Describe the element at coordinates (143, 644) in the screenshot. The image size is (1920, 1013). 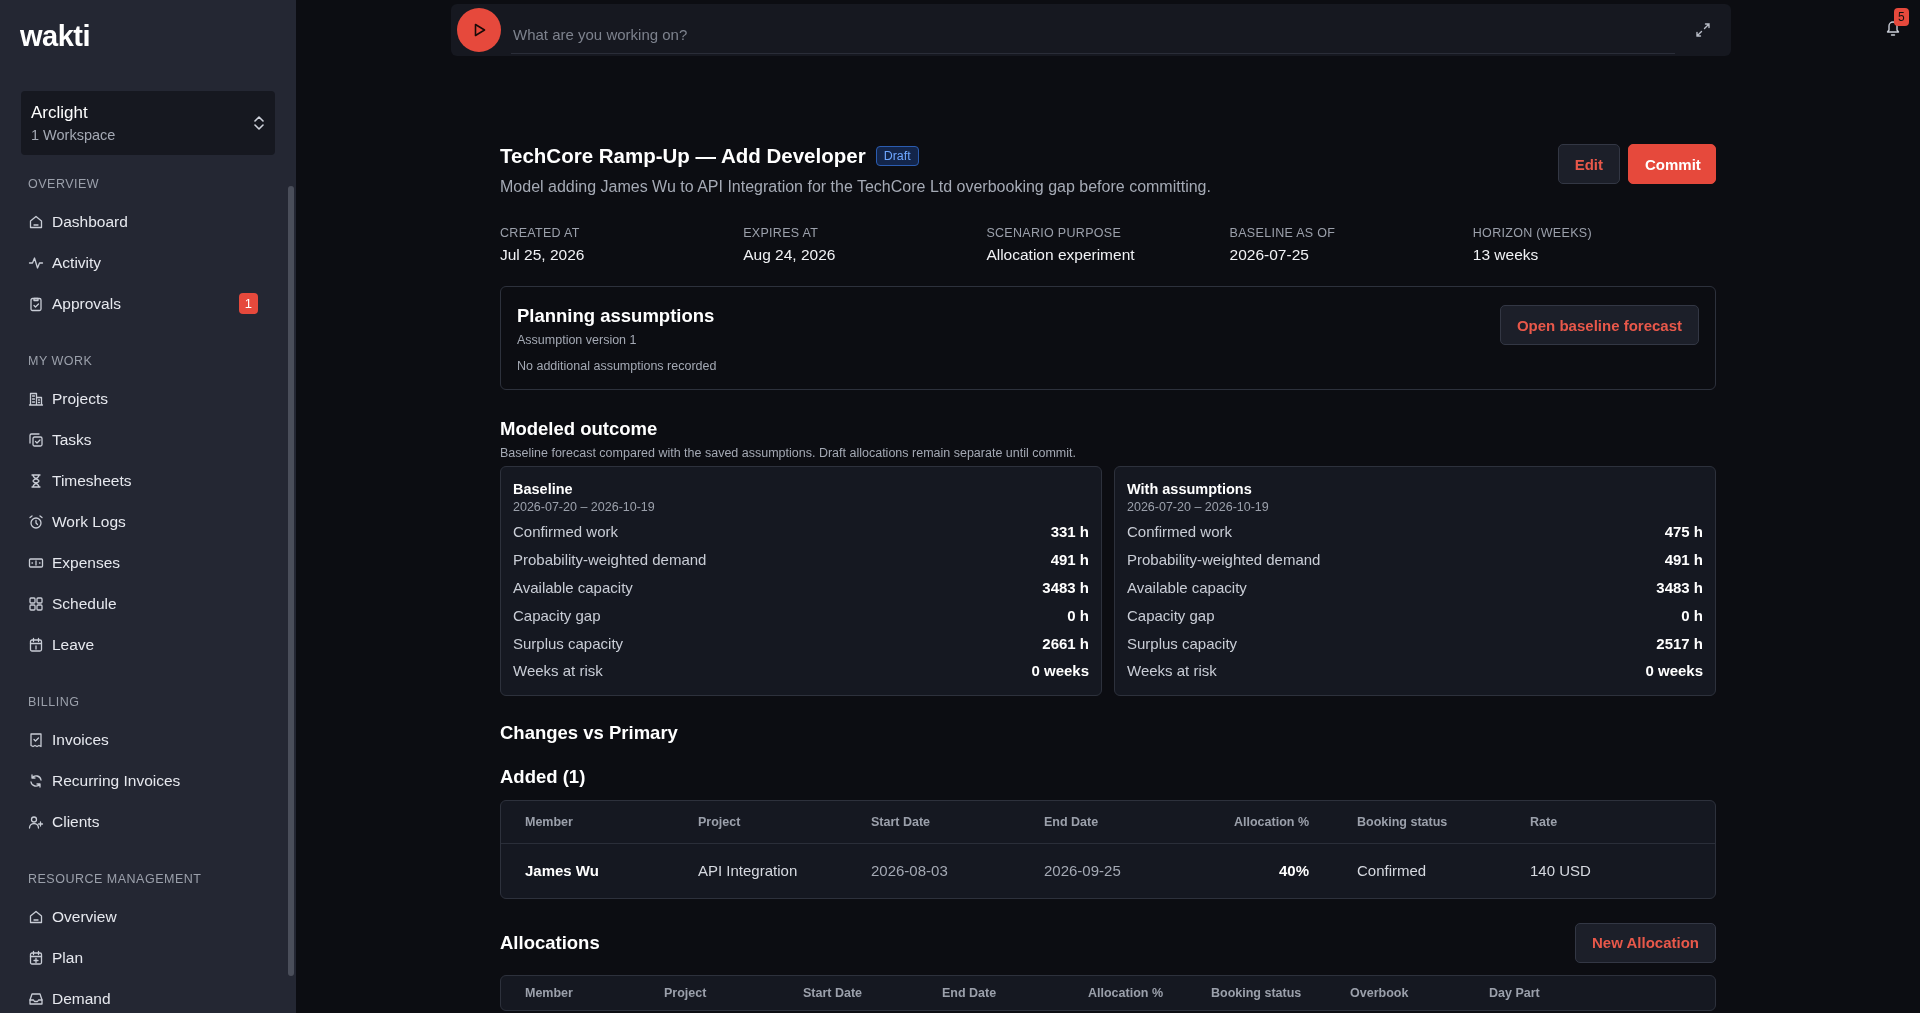
I see `nav-item: Leave` at that location.